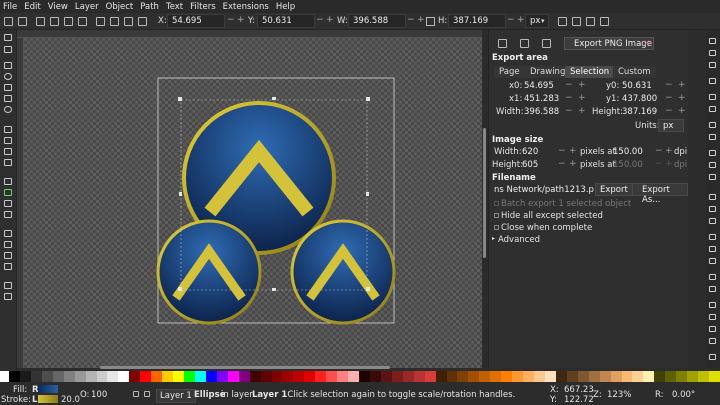 The width and height of the screenshot is (720, 405). I want to click on x1-increment: +, so click(582, 98).